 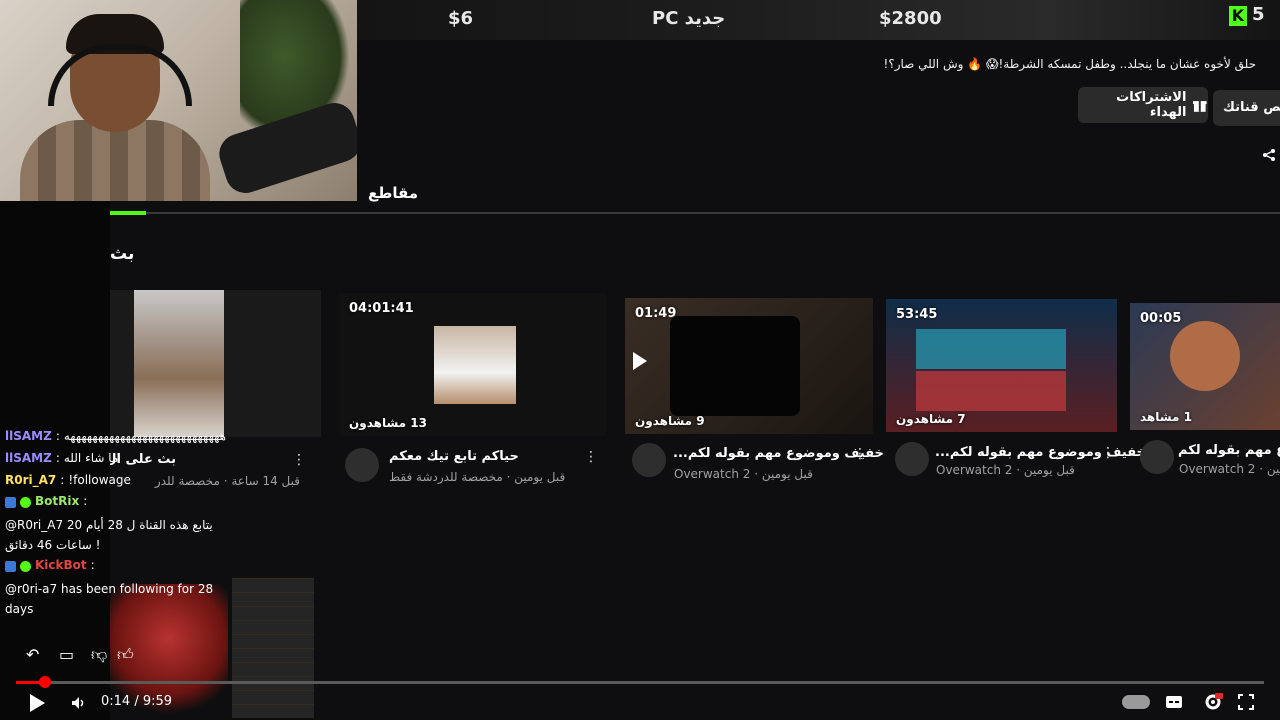 What do you see at coordinates (477, 477) in the screenshot?
I see `video-meta: قبل يومين · مخصصة للدردشة فقط` at bounding box center [477, 477].